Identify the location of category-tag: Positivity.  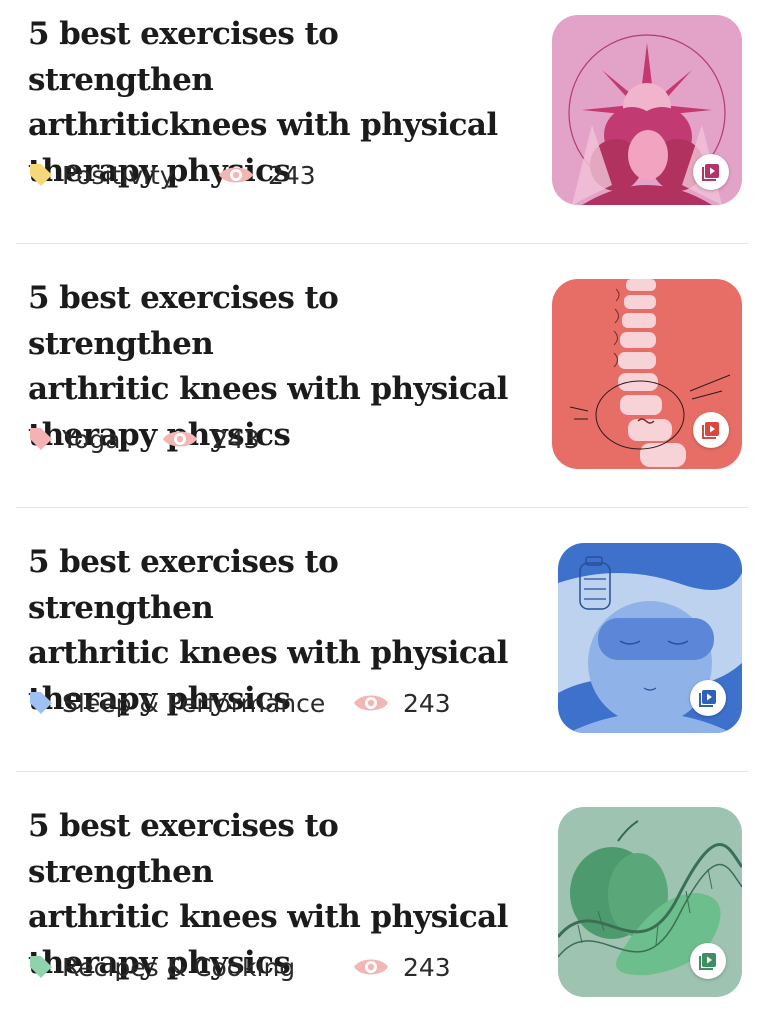
(123, 175).